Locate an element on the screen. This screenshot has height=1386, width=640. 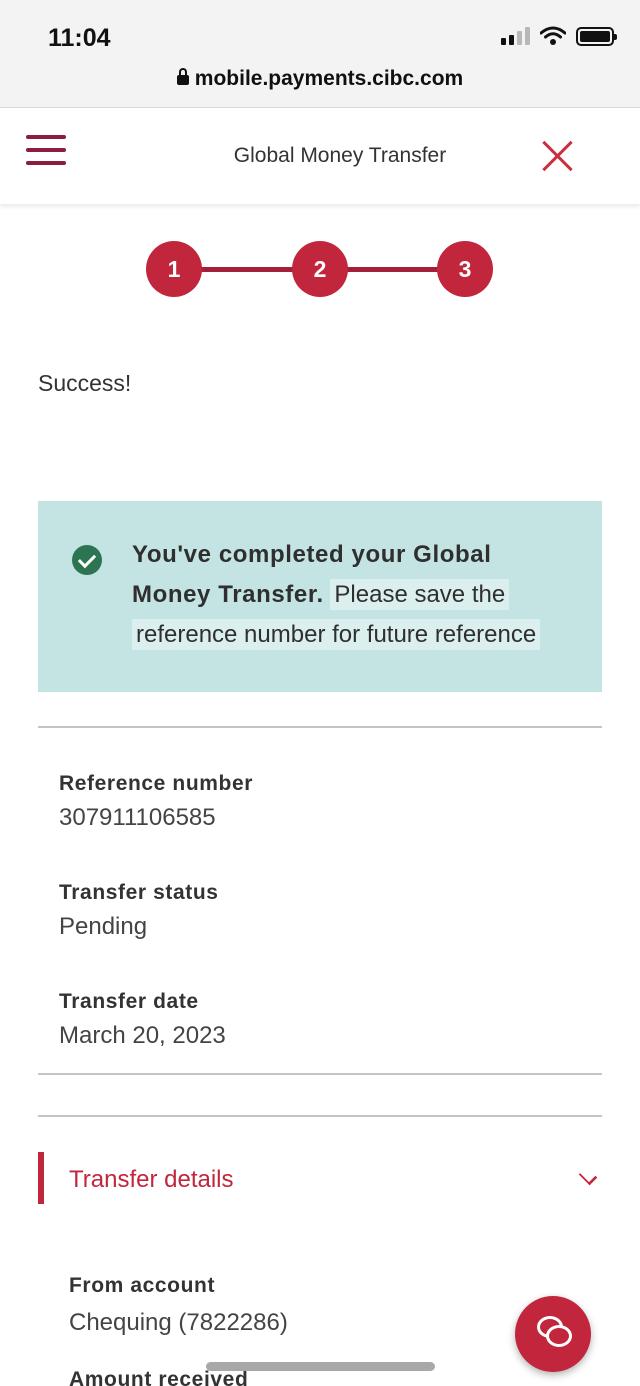
check-circle-icon is located at coordinates (87, 560).